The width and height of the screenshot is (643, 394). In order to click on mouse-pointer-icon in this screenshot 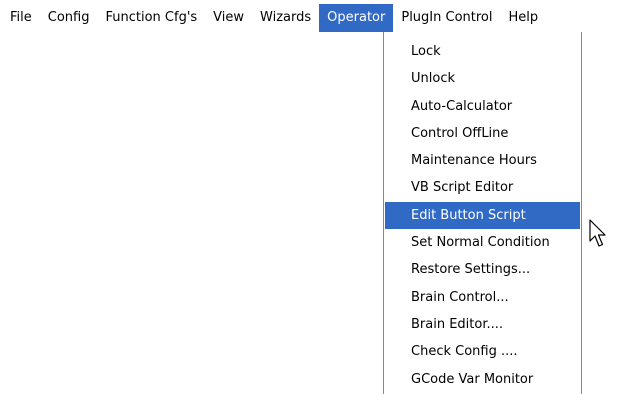, I will do `click(597, 233)`.